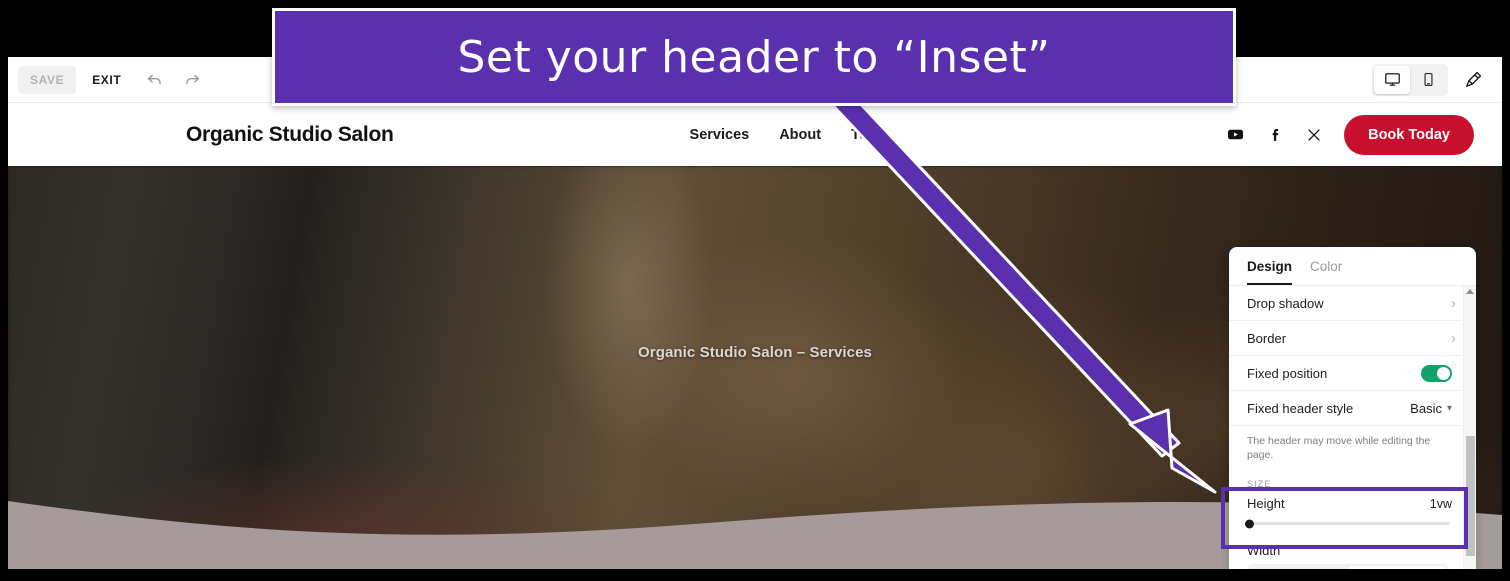 This screenshot has width=1510, height=581. I want to click on website-header: Organic Studio Salon Services About Team, so click(755, 134).